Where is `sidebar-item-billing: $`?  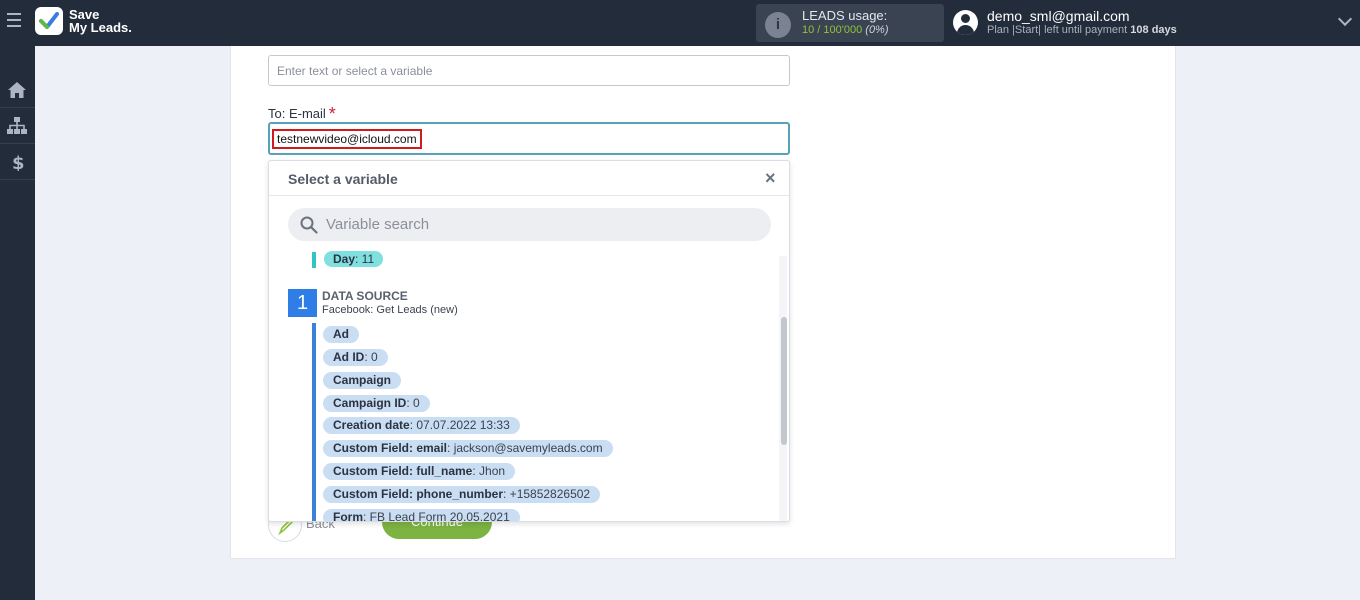 sidebar-item-billing: $ is located at coordinates (17, 162).